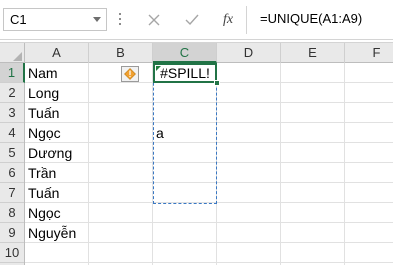  Describe the element at coordinates (217, 83) in the screenshot. I see `fill-handle` at that location.